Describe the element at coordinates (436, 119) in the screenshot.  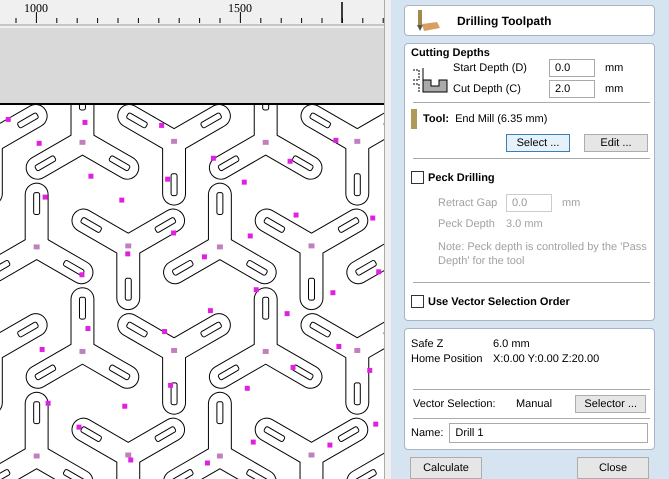
I see `tool-label: Tool:` at that location.